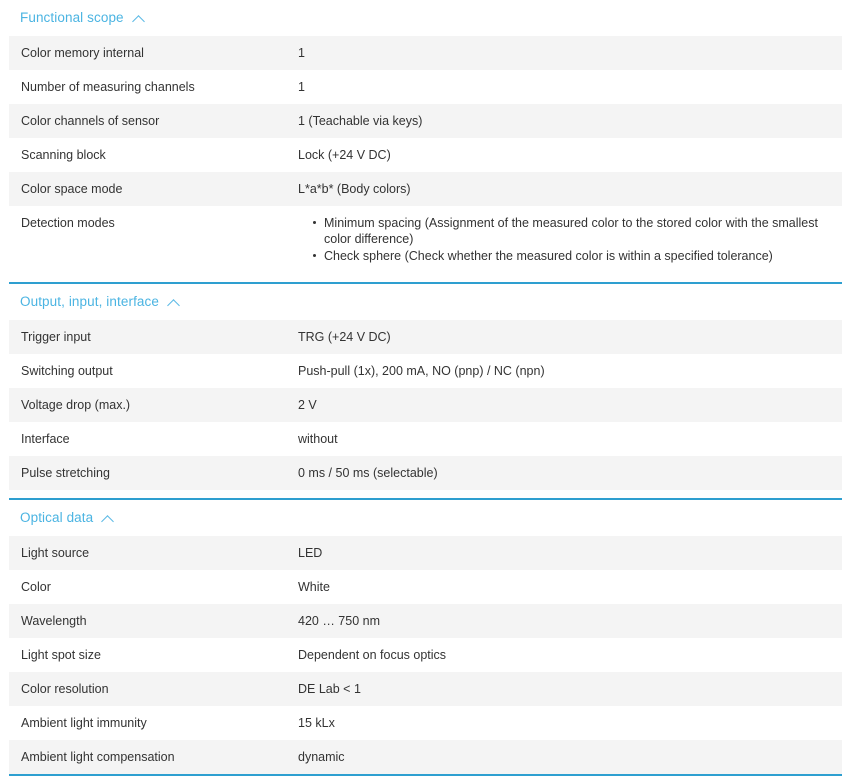 The height and width of the screenshot is (776, 851). What do you see at coordinates (425, 189) in the screenshot?
I see `table-row: Color space mode L*a*b* (Body colors)` at bounding box center [425, 189].